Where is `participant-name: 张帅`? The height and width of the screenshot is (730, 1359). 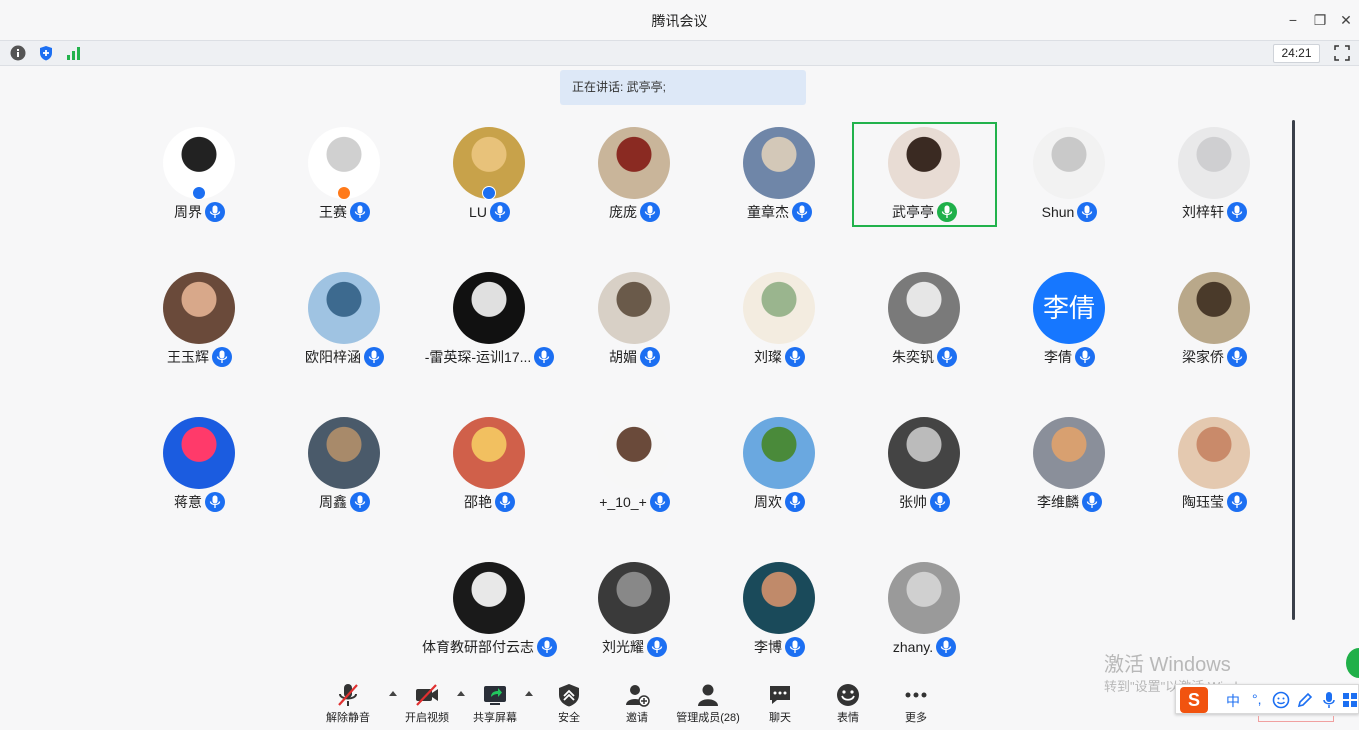 participant-name: 张帅 is located at coordinates (913, 502).